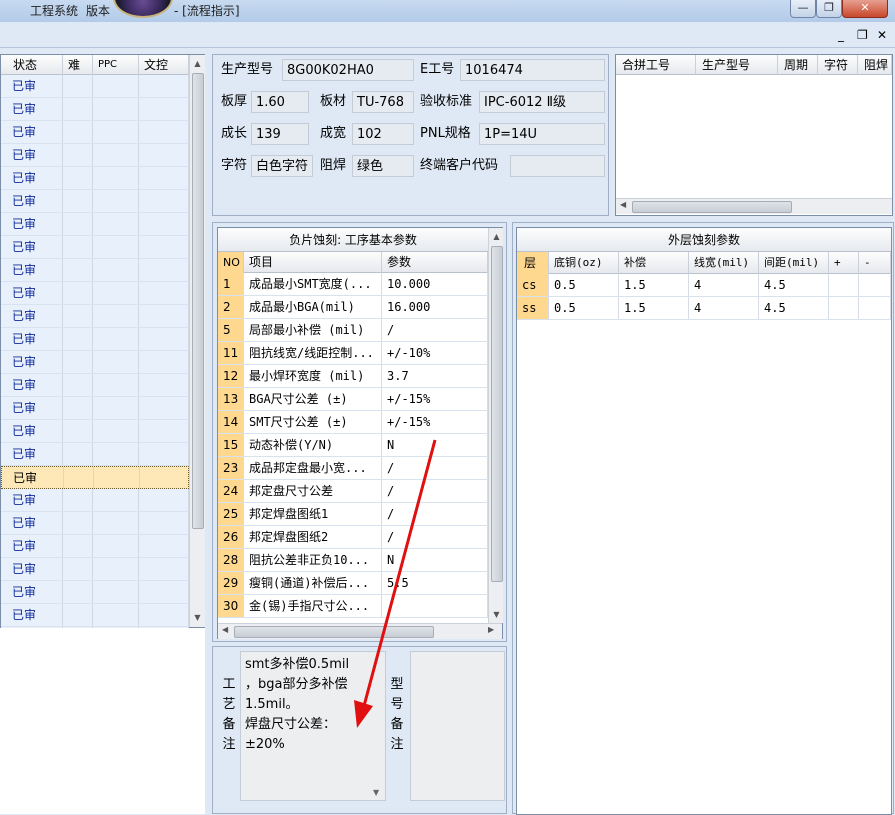  I want to click on col-header-period: 周期, so click(798, 65).